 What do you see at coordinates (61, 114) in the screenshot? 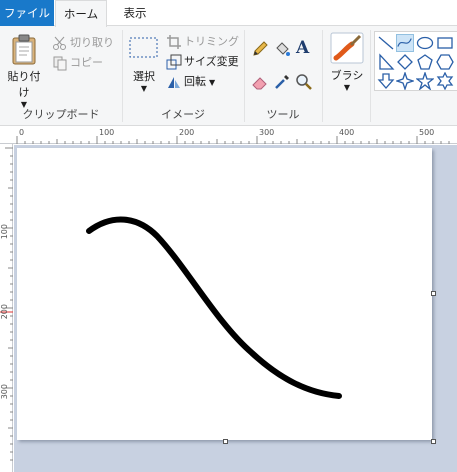
I see `clipboard-group-label: クリップボード` at bounding box center [61, 114].